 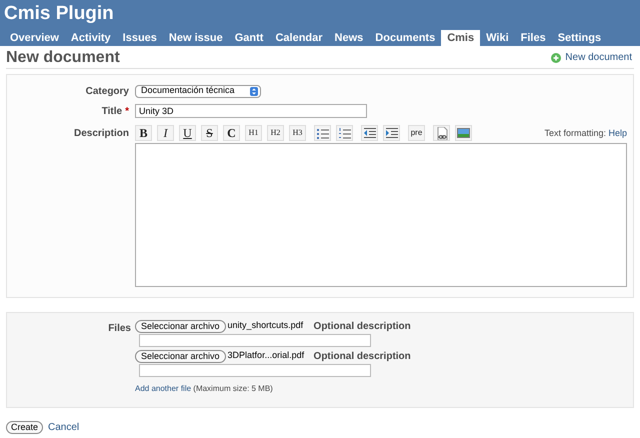 What do you see at coordinates (556, 57) in the screenshot?
I see `add-icon` at bounding box center [556, 57].